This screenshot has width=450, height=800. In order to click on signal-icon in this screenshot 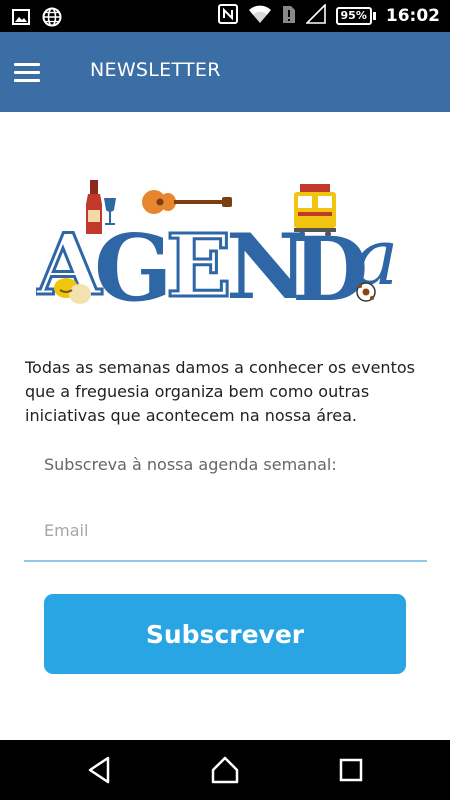, I will do `click(315, 15)`.